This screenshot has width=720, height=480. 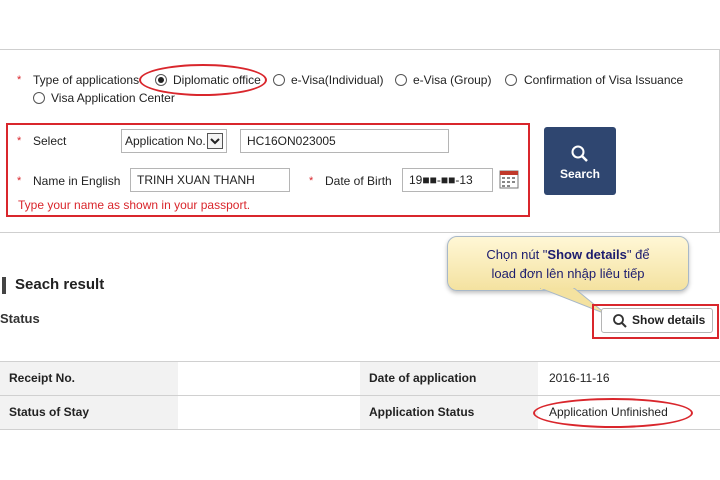 I want to click on date-of-application-value: 2016-11-16, so click(x=579, y=378).